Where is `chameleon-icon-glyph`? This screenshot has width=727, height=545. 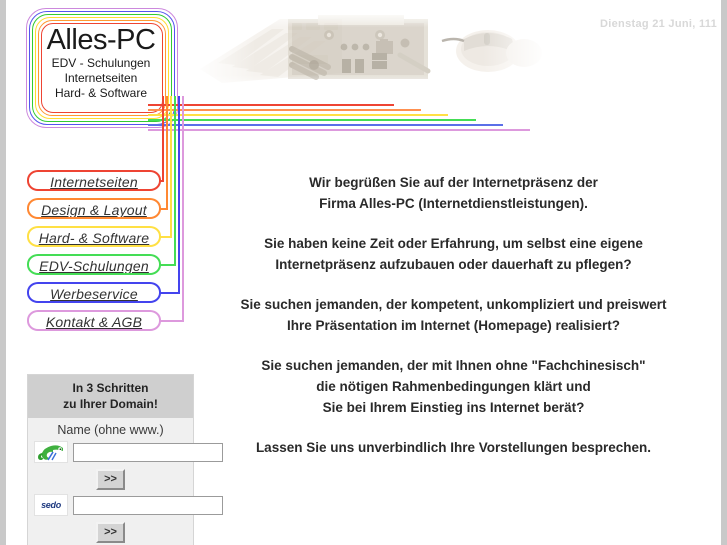 chameleon-icon-glyph is located at coordinates (50, 452).